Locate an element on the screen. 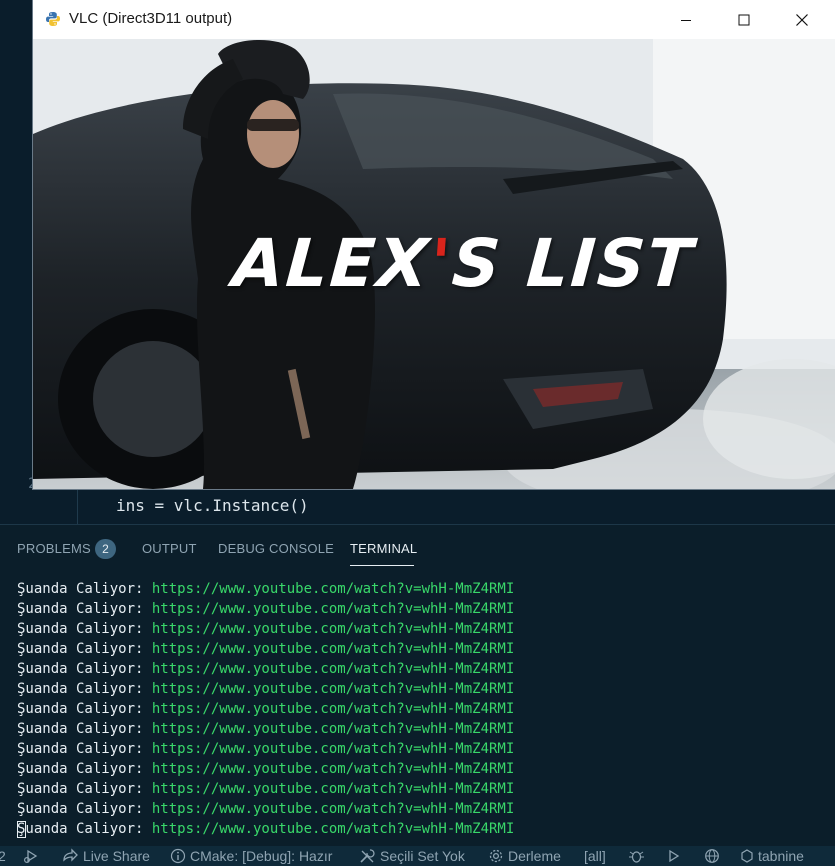  build-target-button: [all] is located at coordinates (595, 856).